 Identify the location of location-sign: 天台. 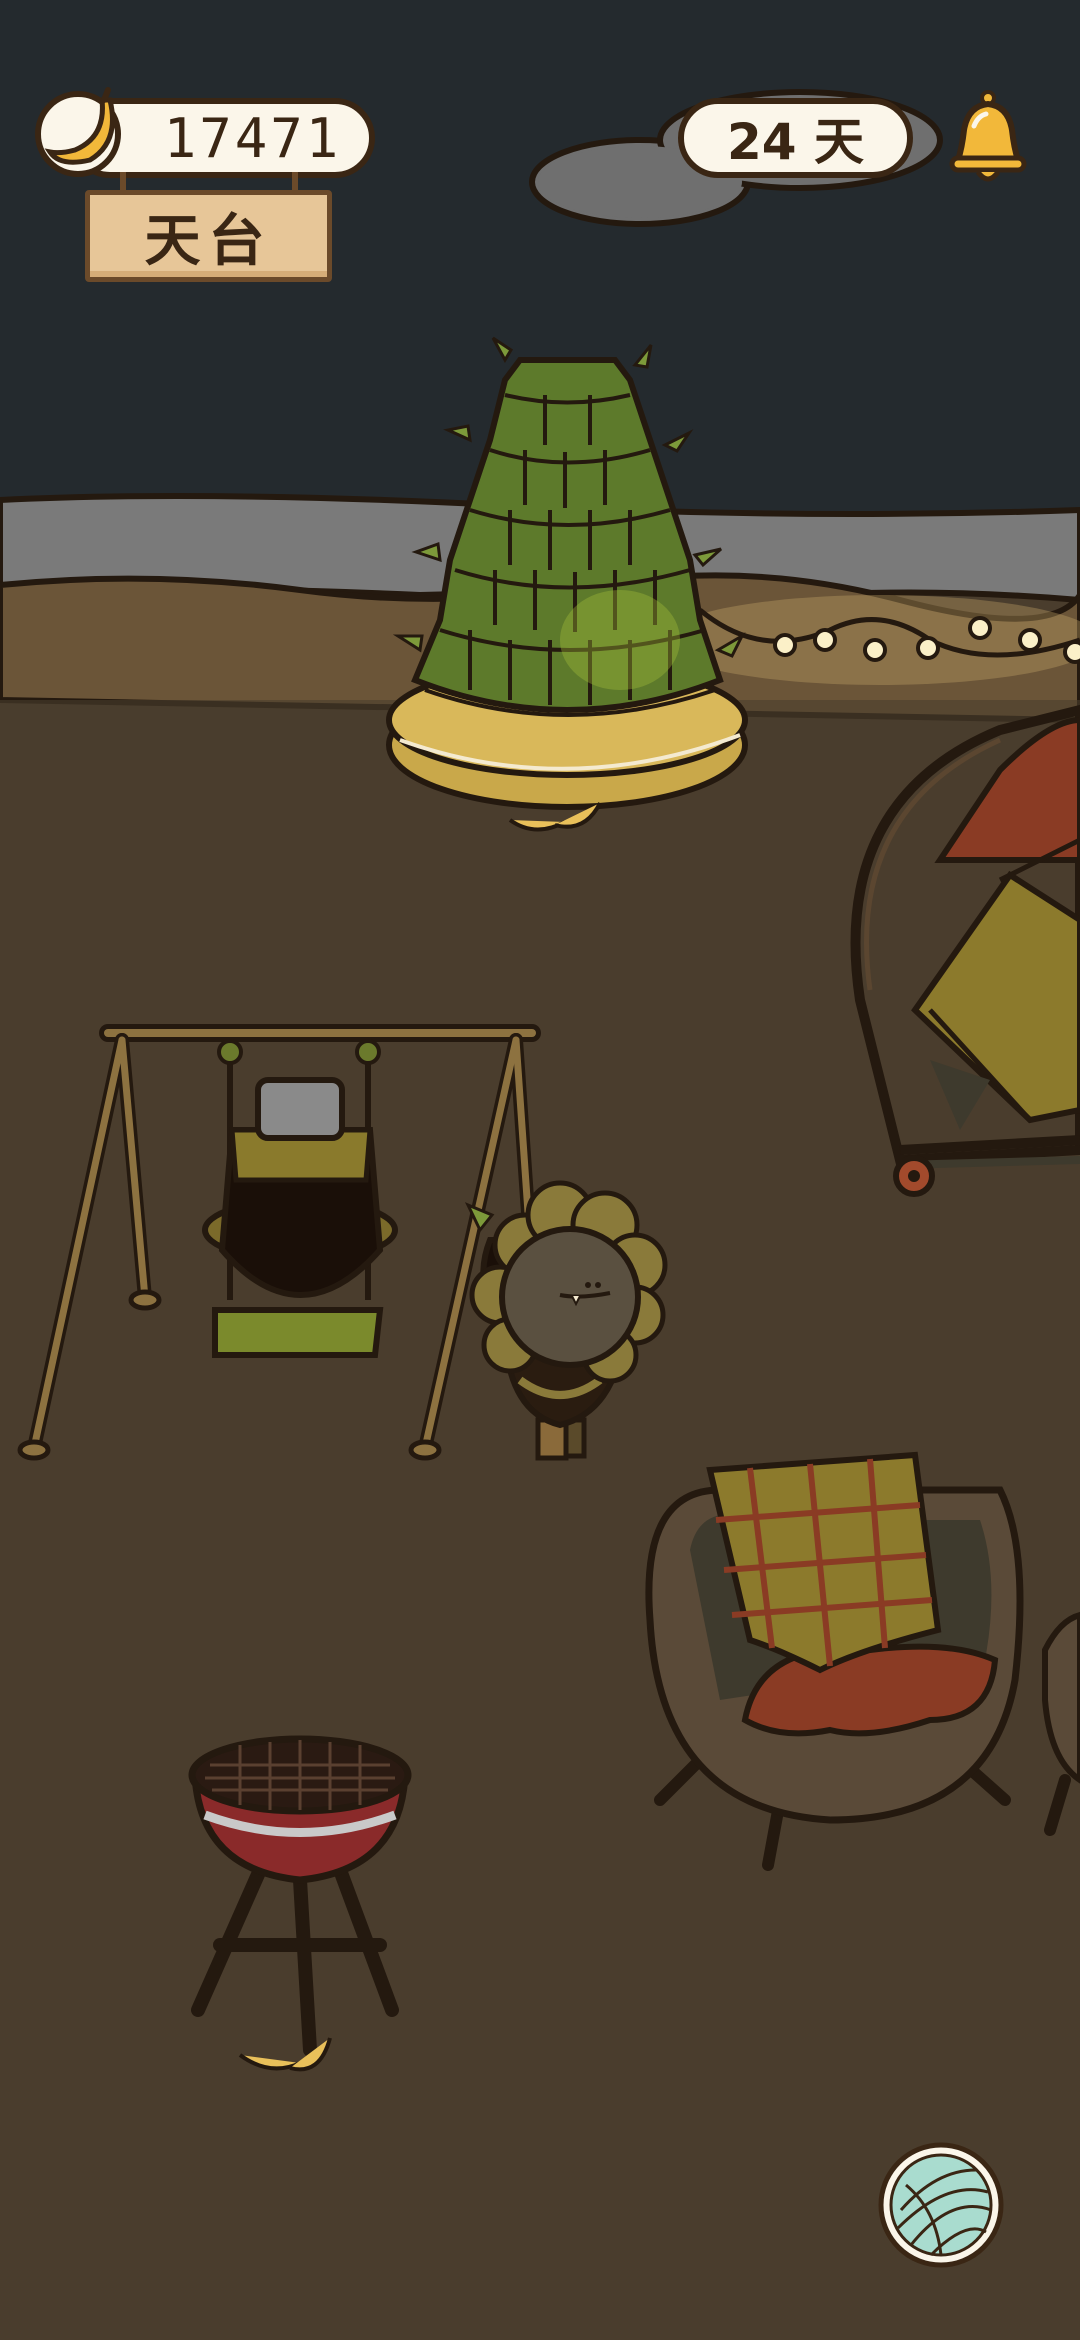
(208, 236).